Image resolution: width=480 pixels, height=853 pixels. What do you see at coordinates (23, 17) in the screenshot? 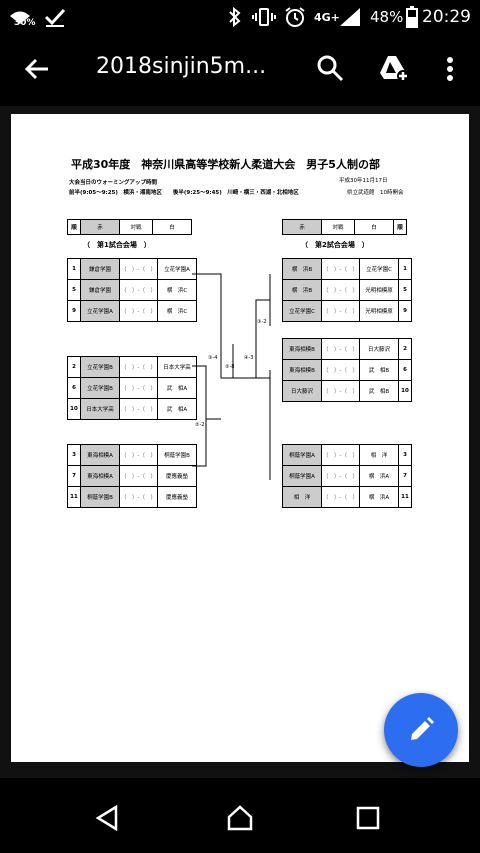
I see `signal-status: 30%` at bounding box center [23, 17].